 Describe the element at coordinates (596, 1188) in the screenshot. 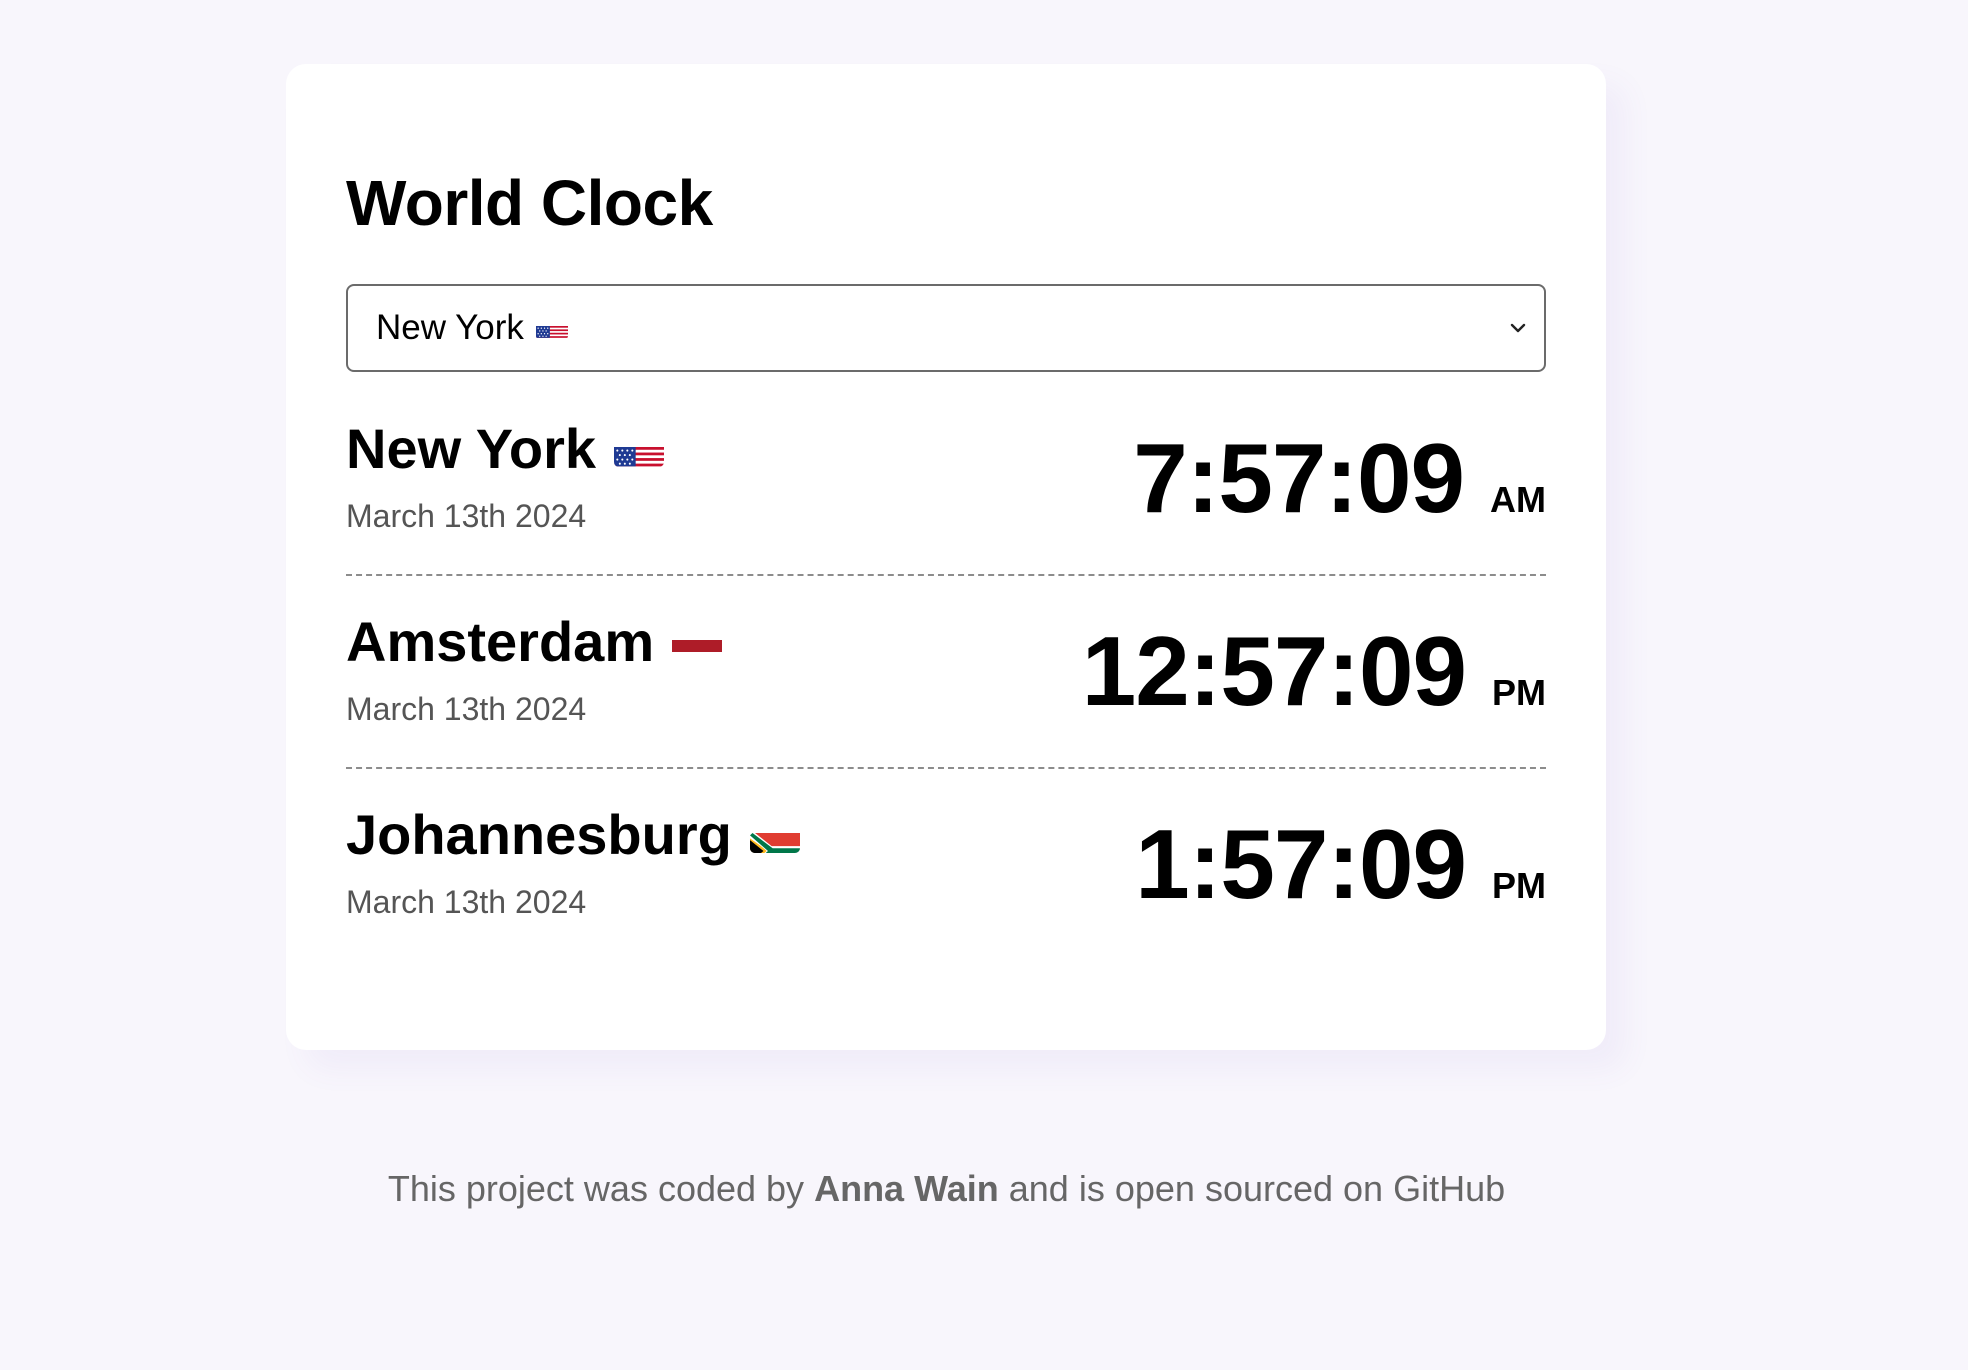

I see `footer-prefix: This project was coded by` at that location.